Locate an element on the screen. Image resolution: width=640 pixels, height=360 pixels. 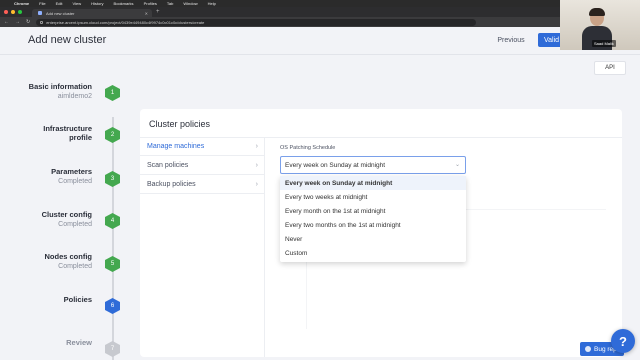
step-number-badge: 1 is located at coordinates (112, 93).